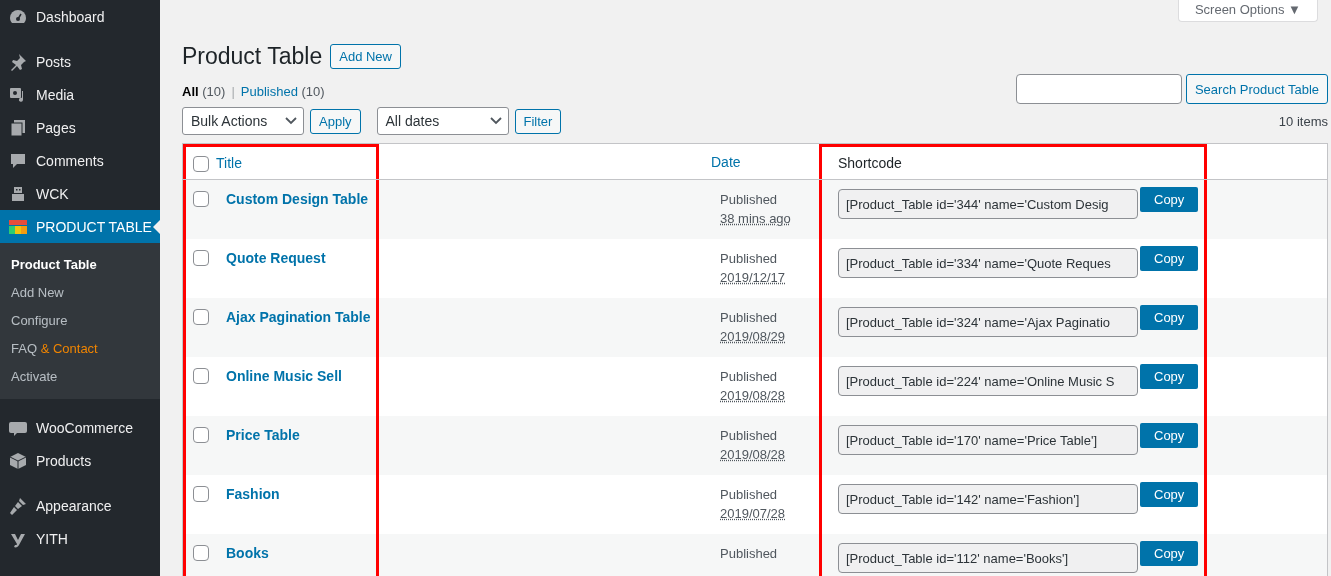  What do you see at coordinates (18, 460) in the screenshot?
I see `box-icon` at bounding box center [18, 460].